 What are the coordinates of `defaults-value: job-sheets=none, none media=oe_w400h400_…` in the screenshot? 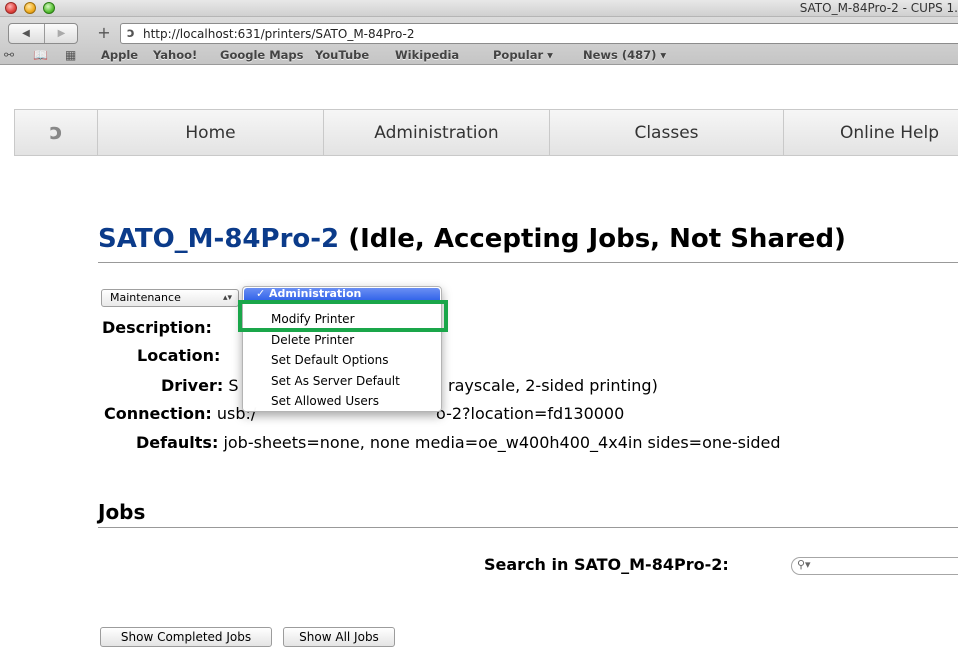 It's located at (502, 442).